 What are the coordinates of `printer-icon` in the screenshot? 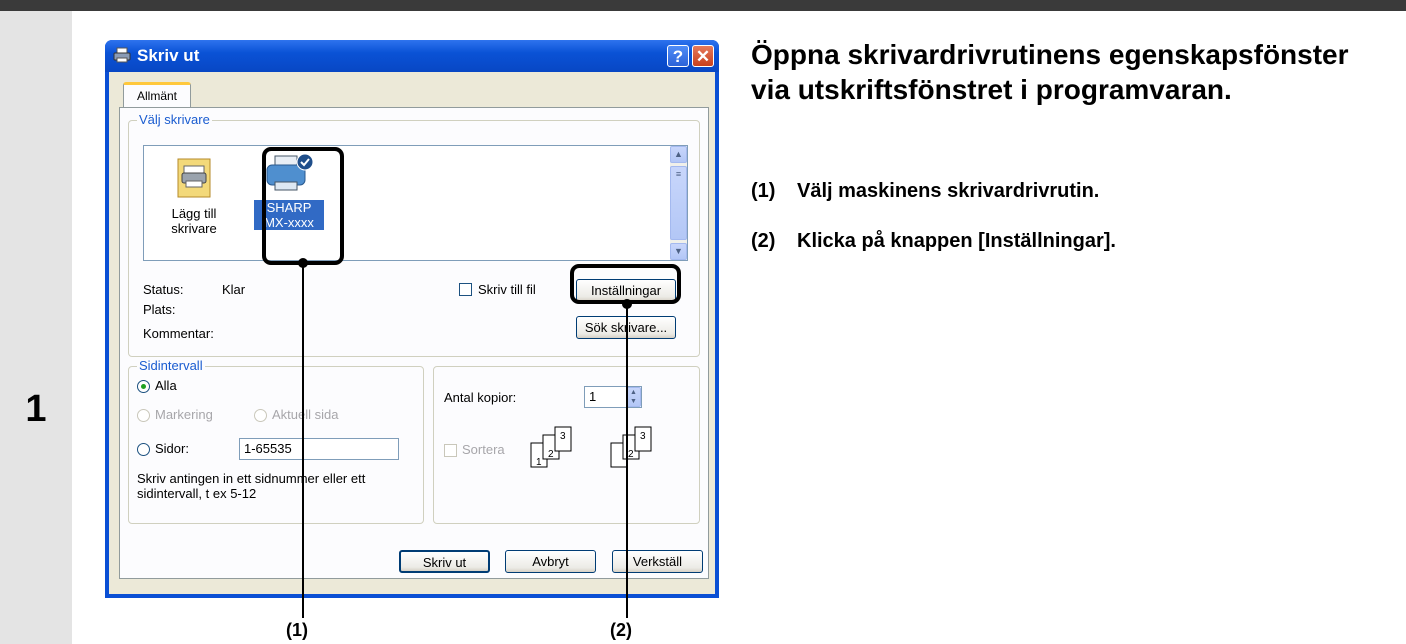 It's located at (122, 55).